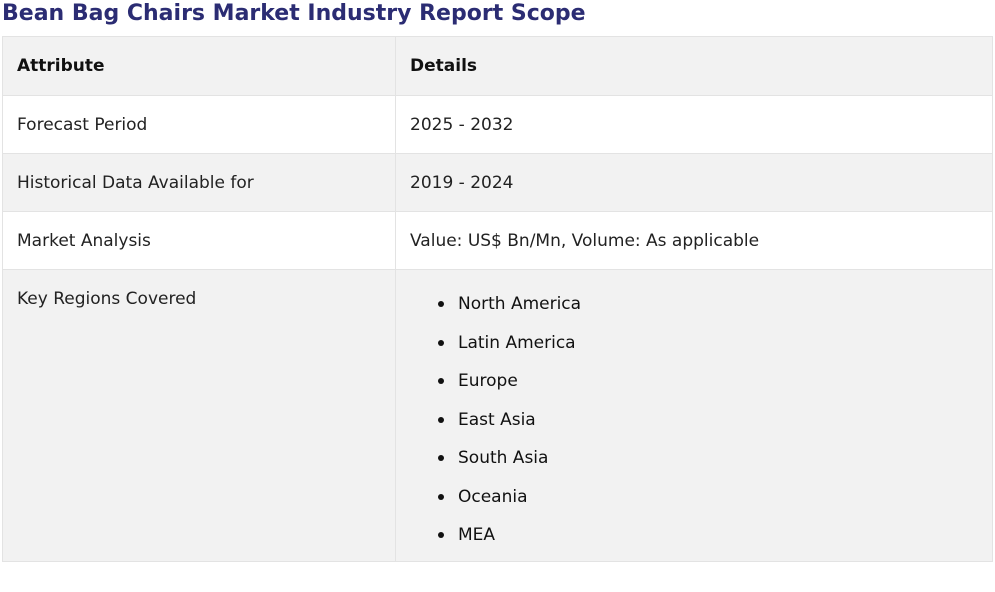  Describe the element at coordinates (708, 426) in the screenshot. I see `list-item: East Asia` at that location.